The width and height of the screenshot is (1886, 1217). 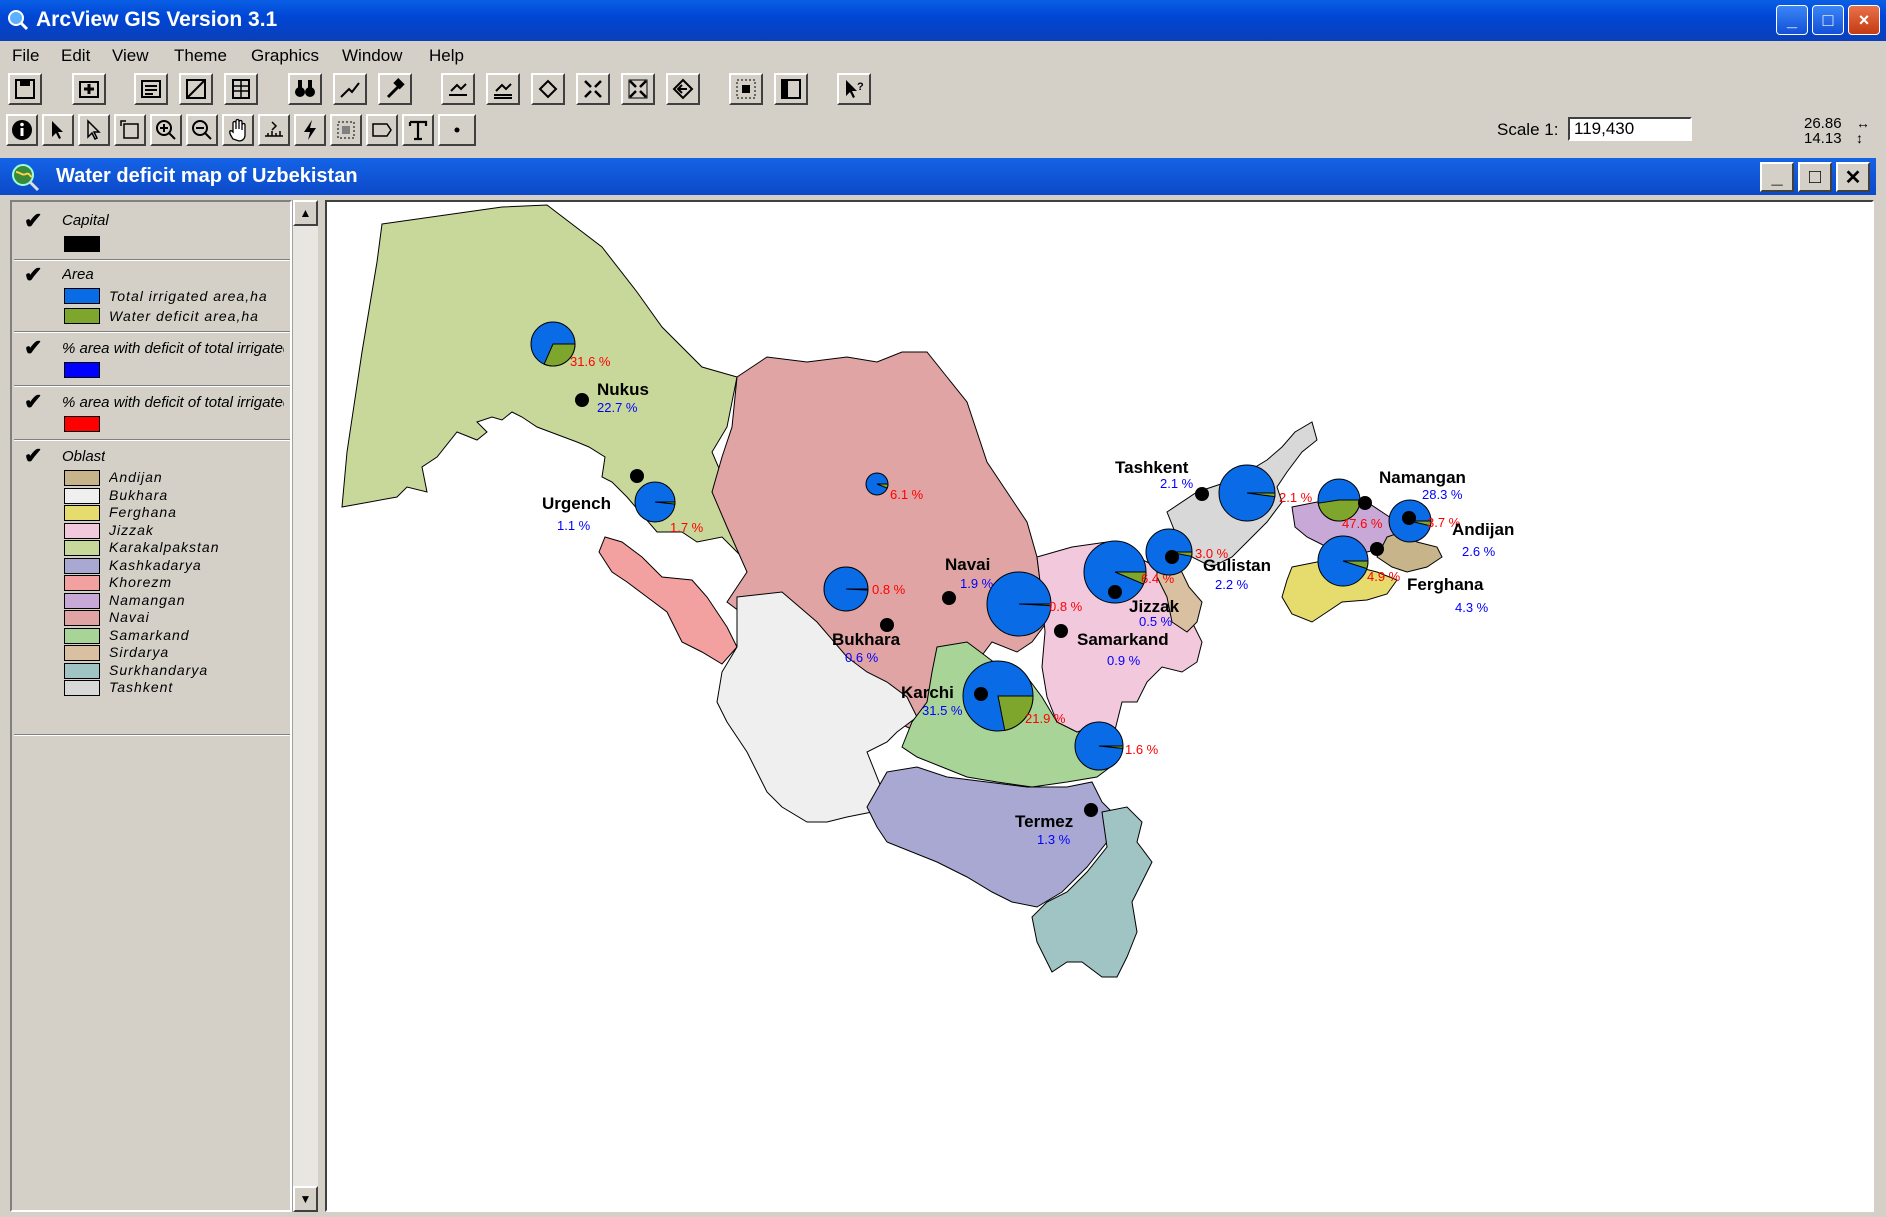 I want to click on open-table-button, so click(x=241, y=89).